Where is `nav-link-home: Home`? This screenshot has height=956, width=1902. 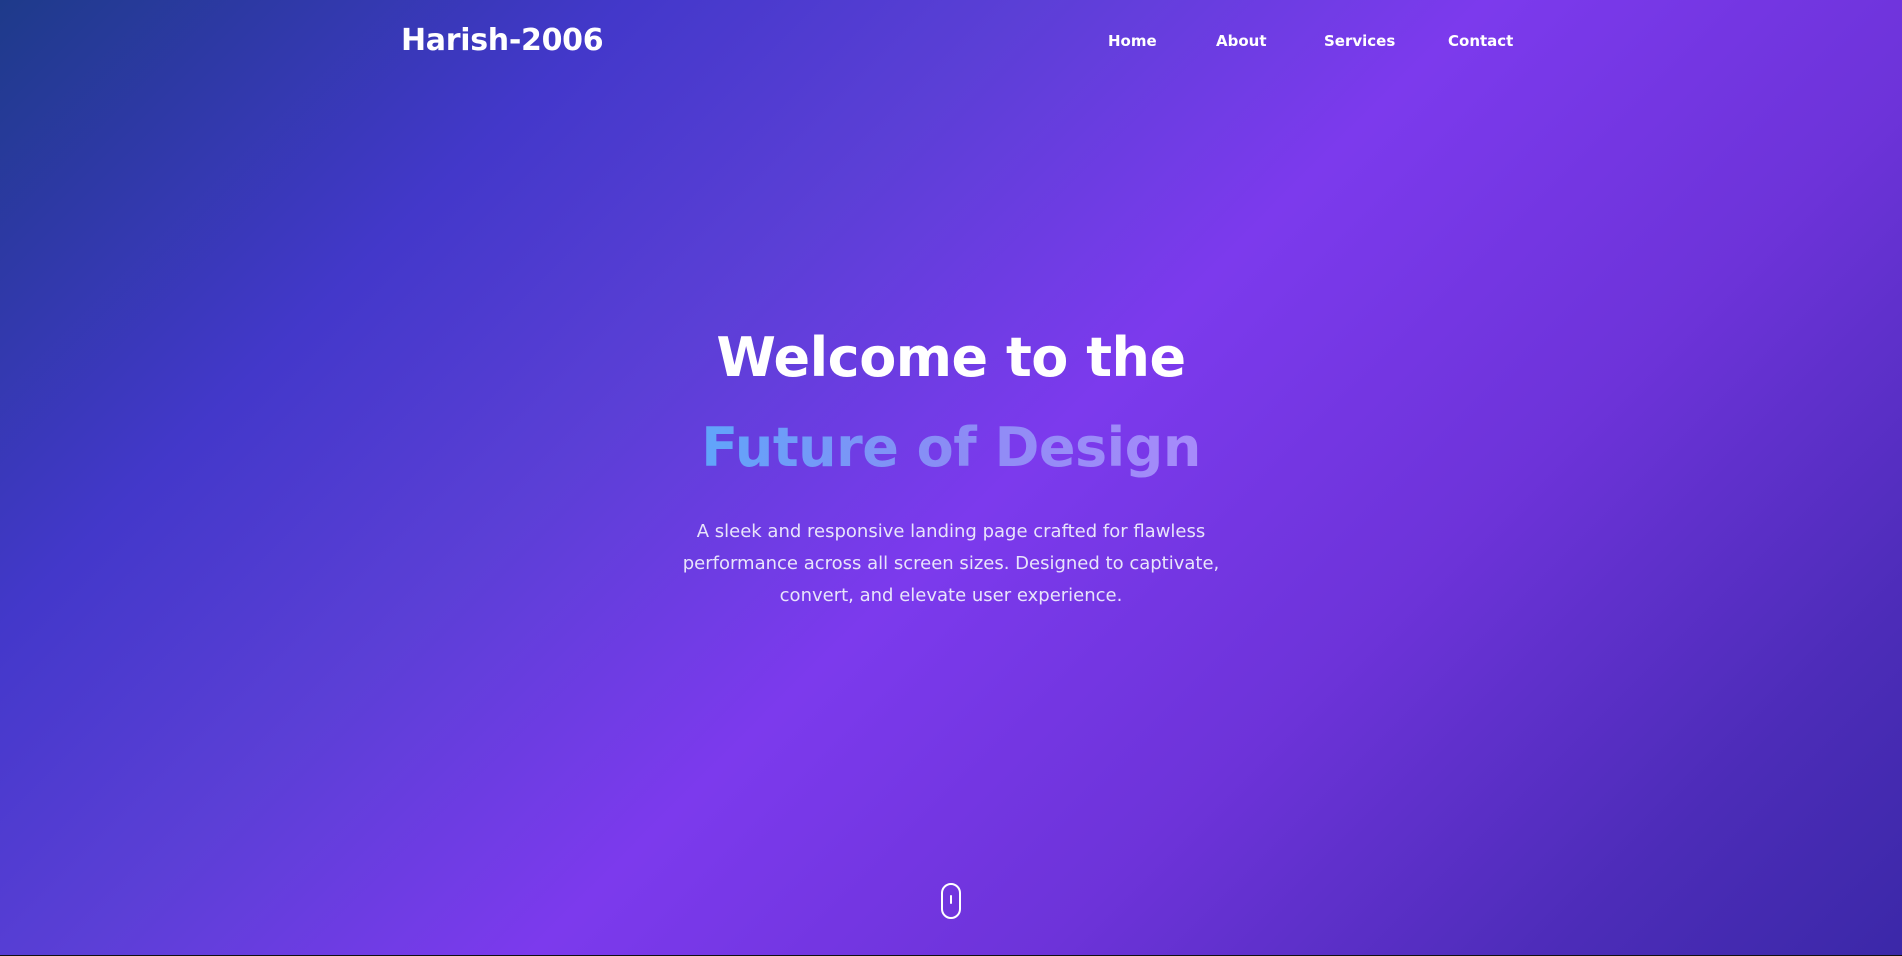
nav-link-home: Home is located at coordinates (1132, 41).